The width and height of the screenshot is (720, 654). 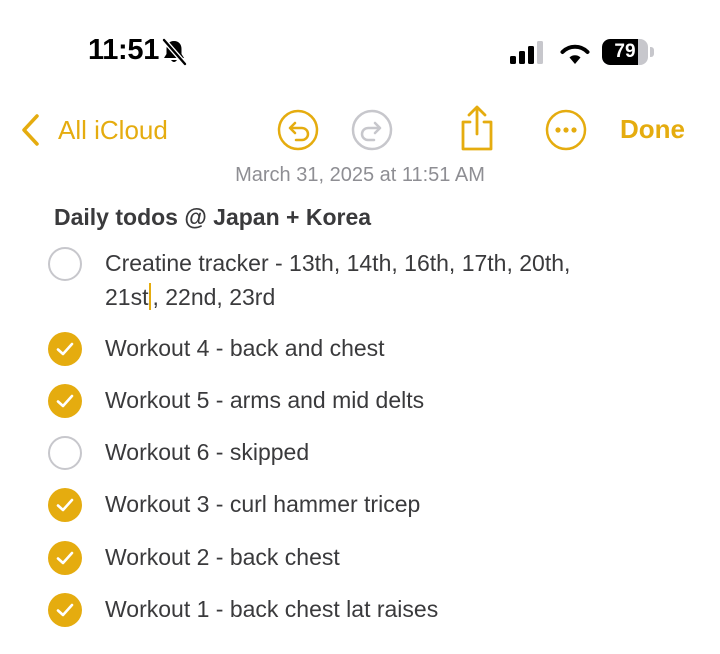 What do you see at coordinates (360, 175) in the screenshot?
I see `note-date: March 31, 2025 at 11:51 AM` at bounding box center [360, 175].